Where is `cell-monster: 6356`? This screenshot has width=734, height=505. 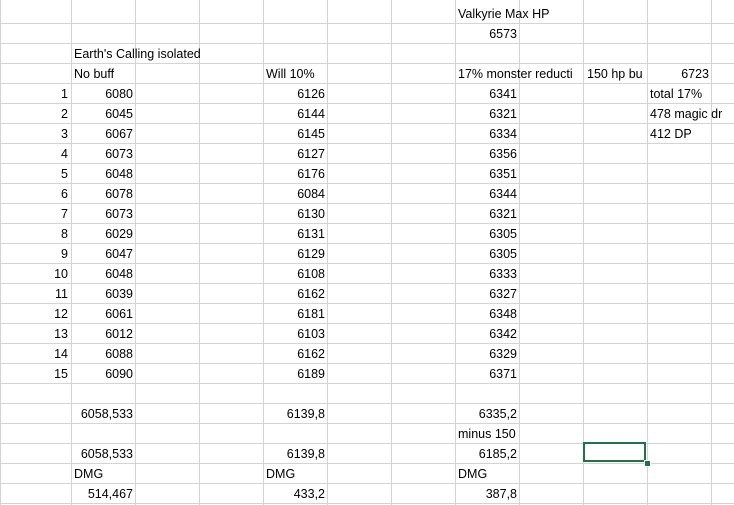 cell-monster: 6356 is located at coordinates (486, 154).